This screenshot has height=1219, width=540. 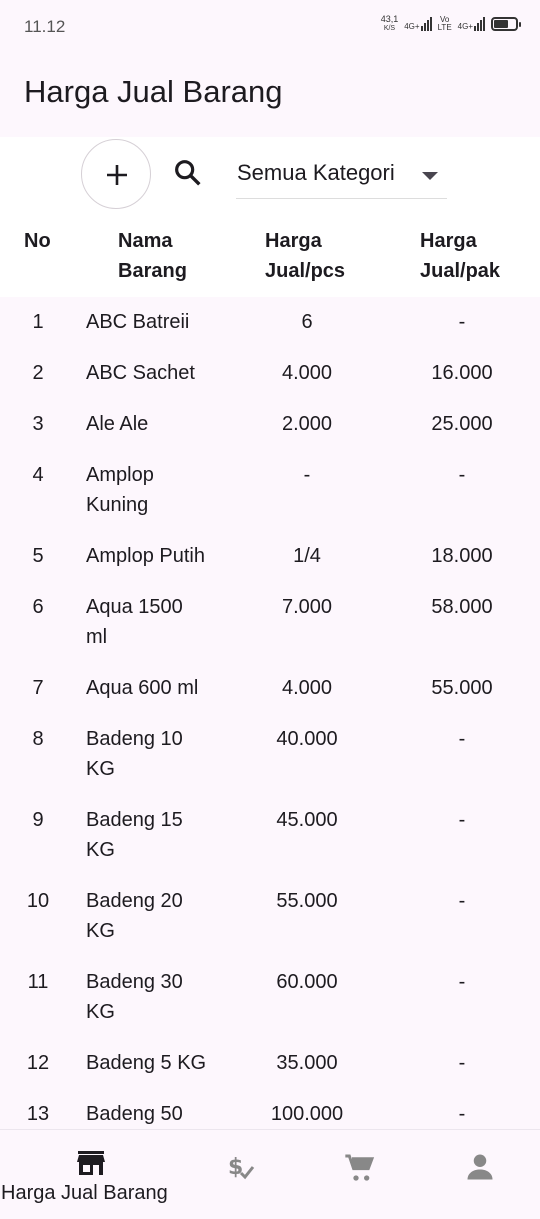 What do you see at coordinates (307, 982) in the screenshot?
I see `row-price-pcs: 60.000` at bounding box center [307, 982].